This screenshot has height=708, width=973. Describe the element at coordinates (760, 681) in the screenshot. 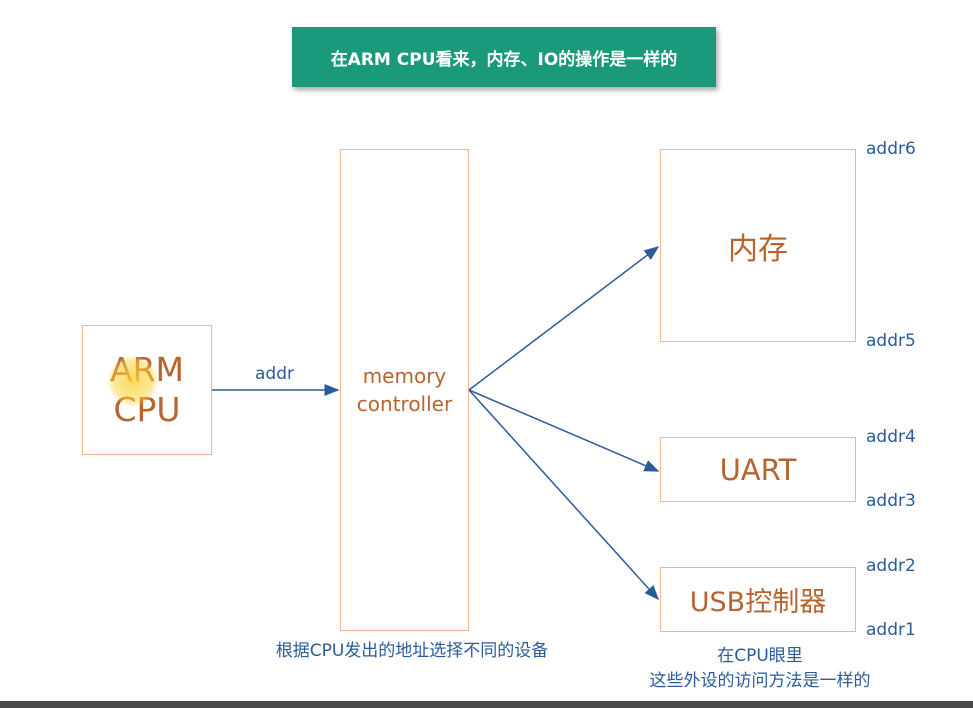

I see `cpu-view-note-line2: 这些外设的访问方法是一样的` at that location.